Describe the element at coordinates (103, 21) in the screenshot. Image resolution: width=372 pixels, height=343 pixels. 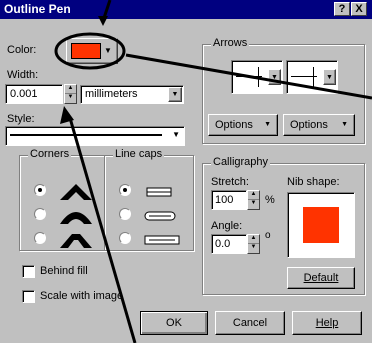
I see `arrowhead-icon` at that location.